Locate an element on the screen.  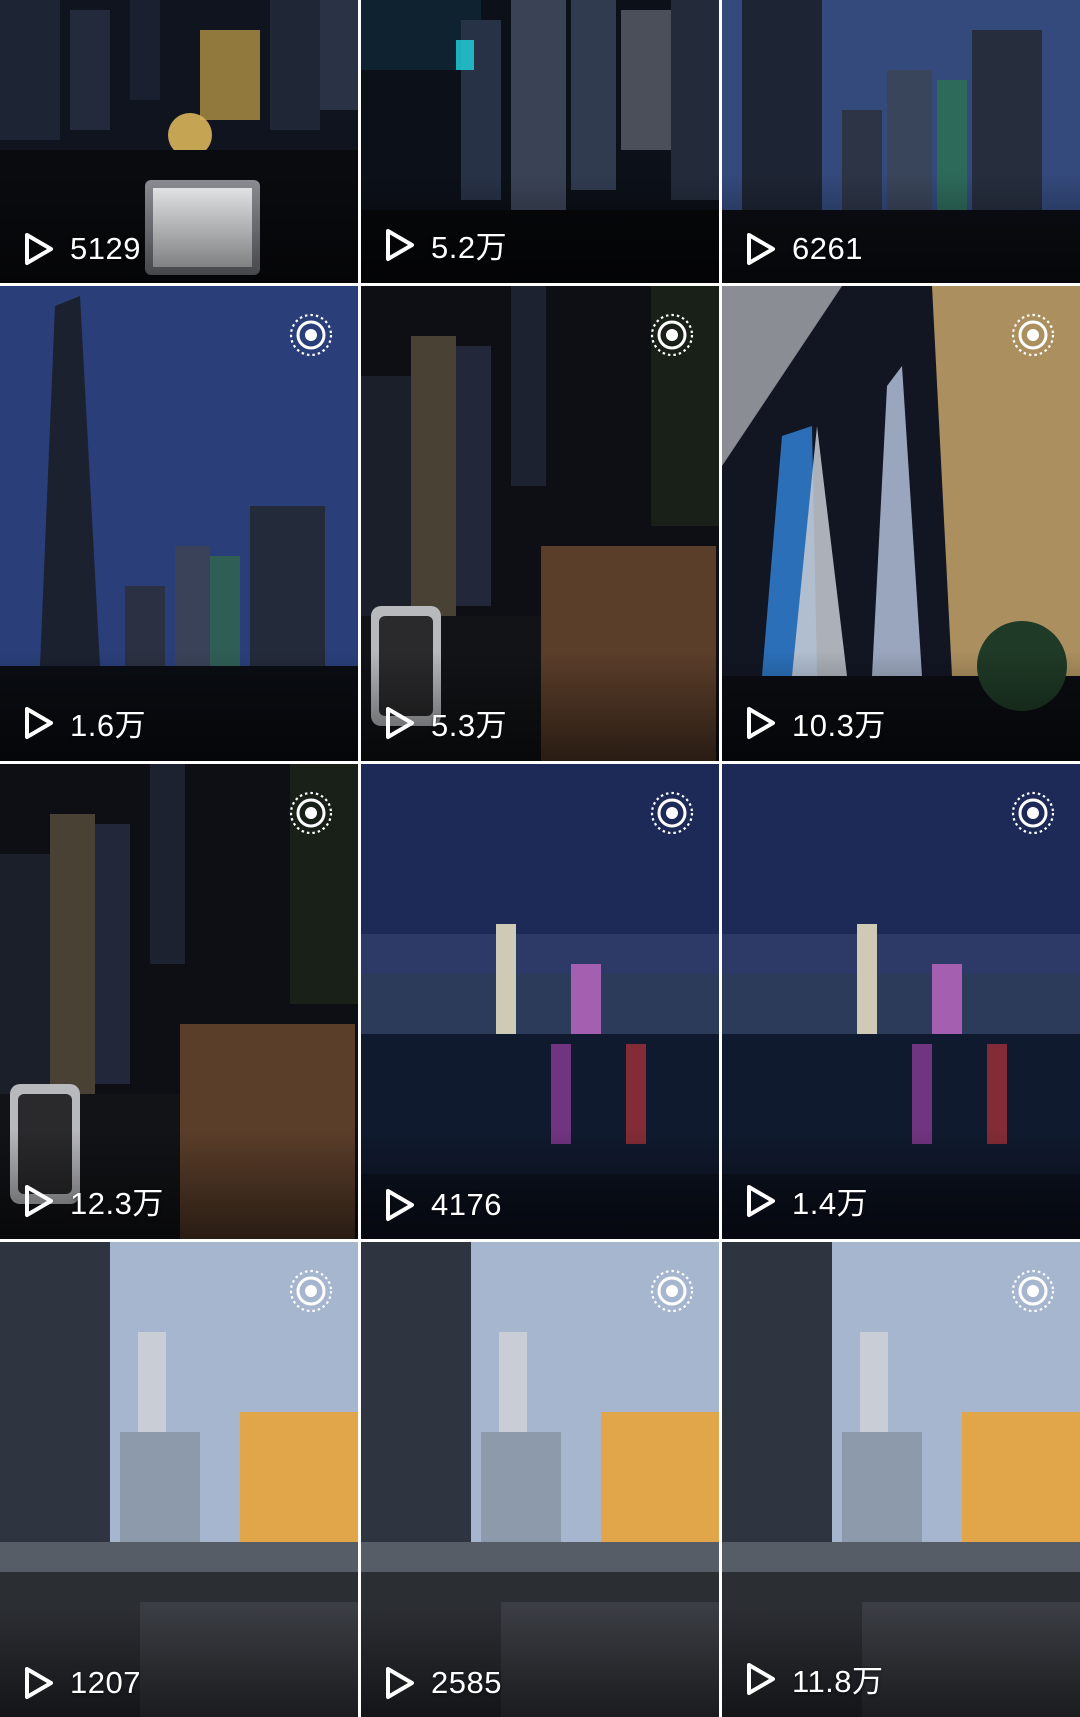
video-tile: 1.4万 is located at coordinates (901, 1001).